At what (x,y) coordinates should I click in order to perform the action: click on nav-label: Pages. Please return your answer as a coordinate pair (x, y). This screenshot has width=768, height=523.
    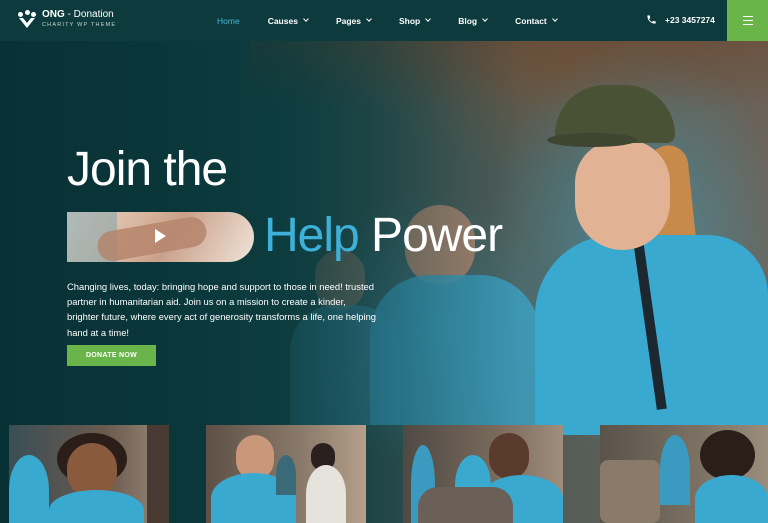
    Looking at the image, I should click on (348, 20).